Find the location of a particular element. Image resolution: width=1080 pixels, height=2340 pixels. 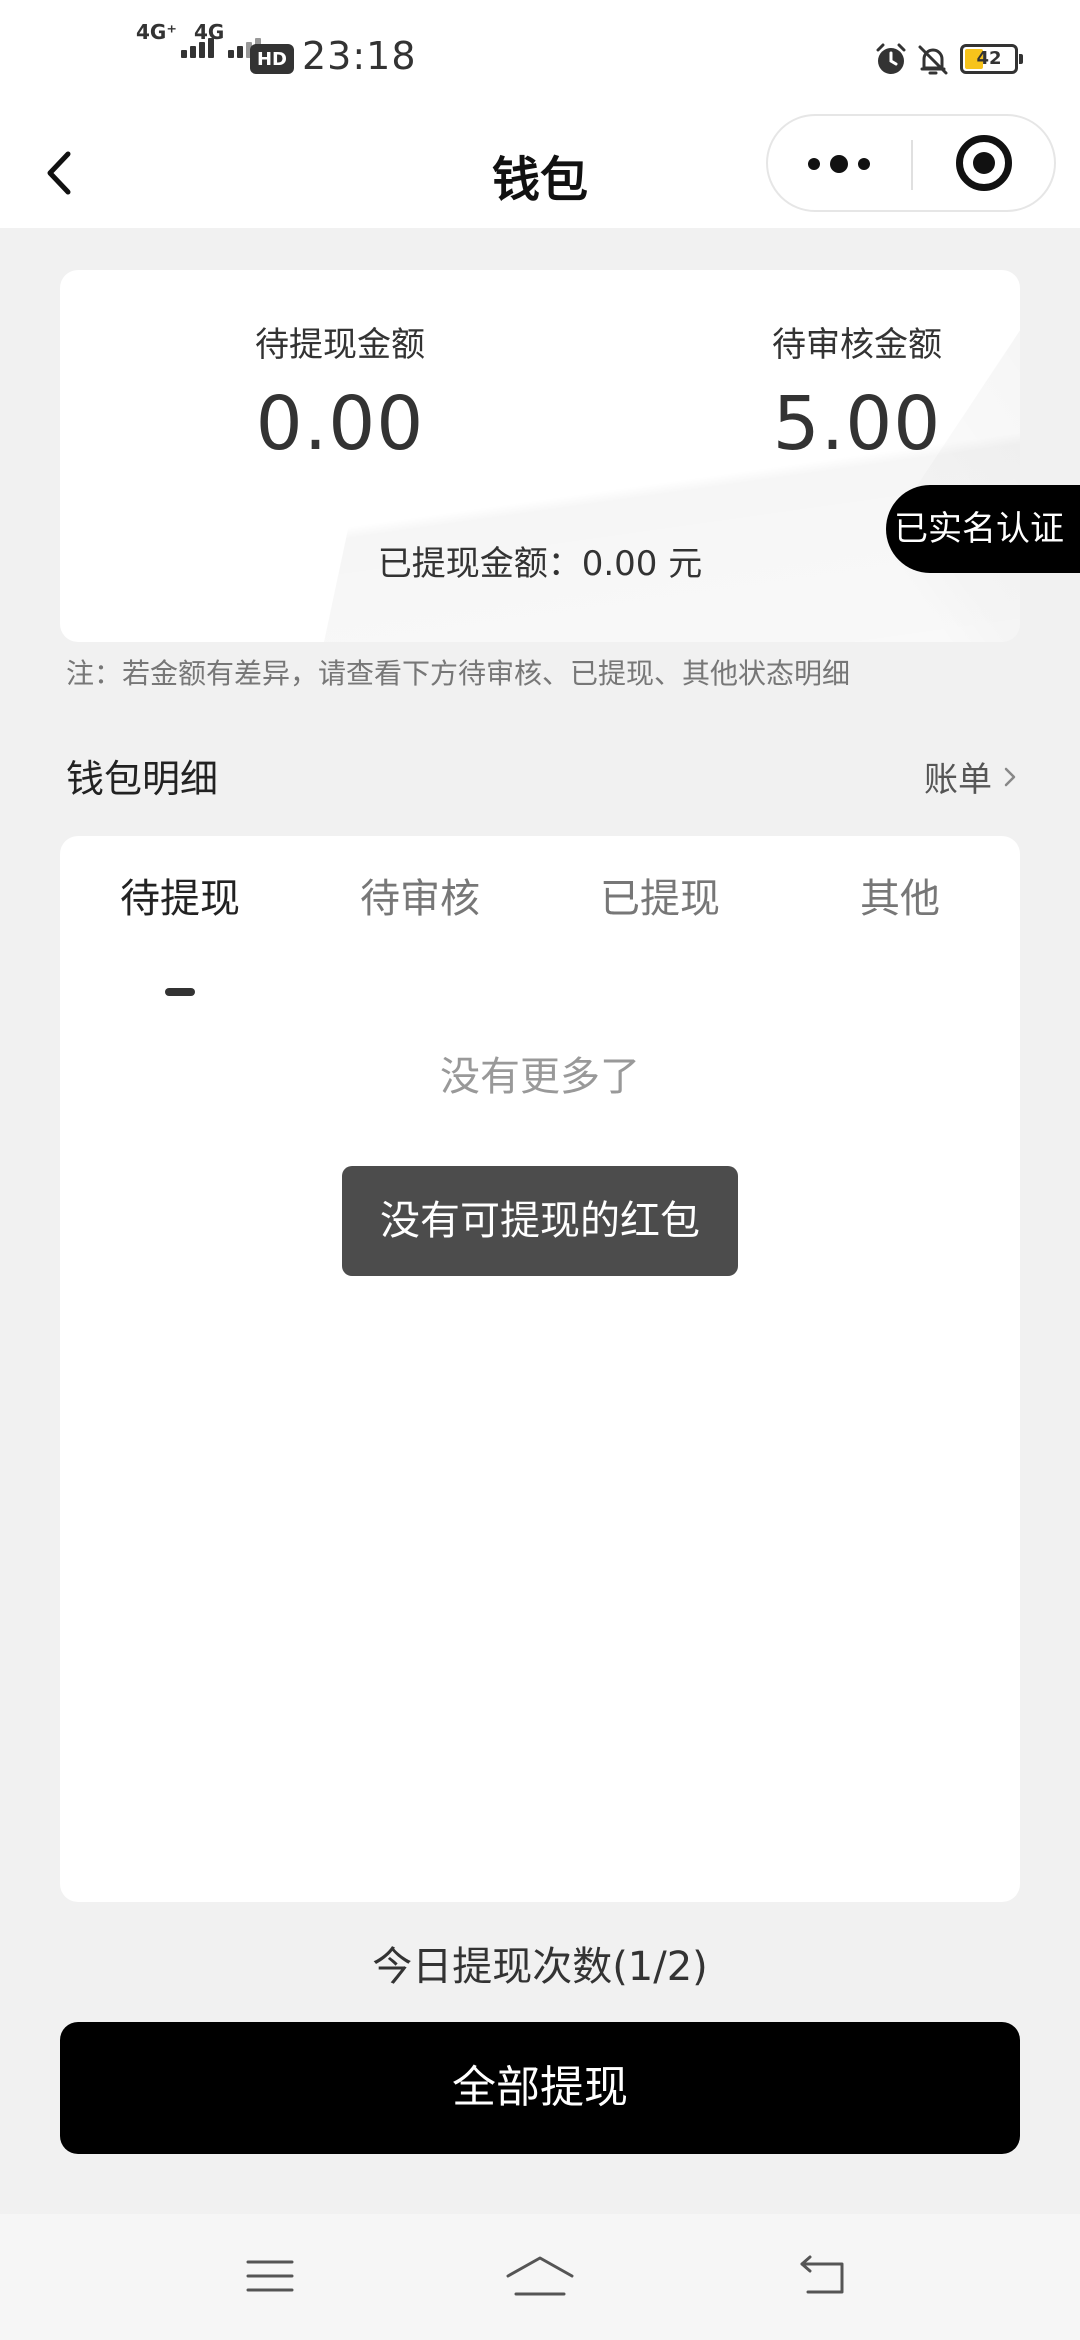

status-time: 23:18 is located at coordinates (359, 56).